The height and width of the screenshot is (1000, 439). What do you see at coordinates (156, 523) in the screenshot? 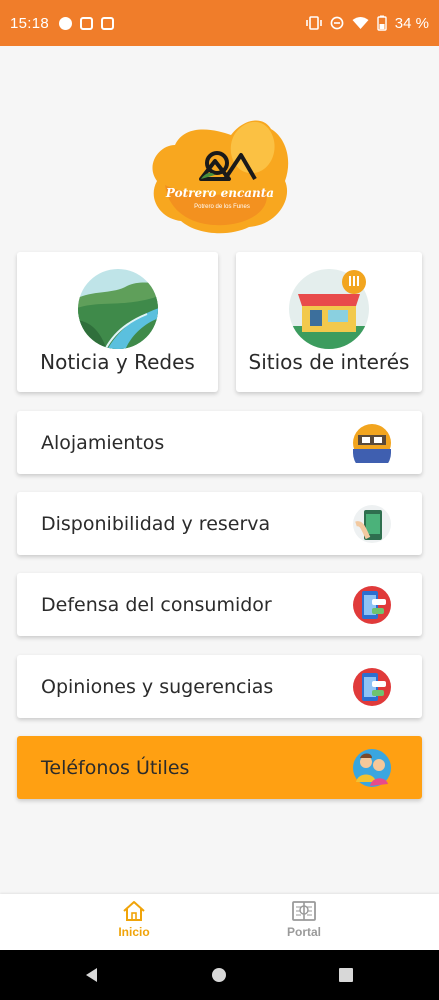
I see `availability-booking-label: Disponibilidad y reserva` at bounding box center [156, 523].